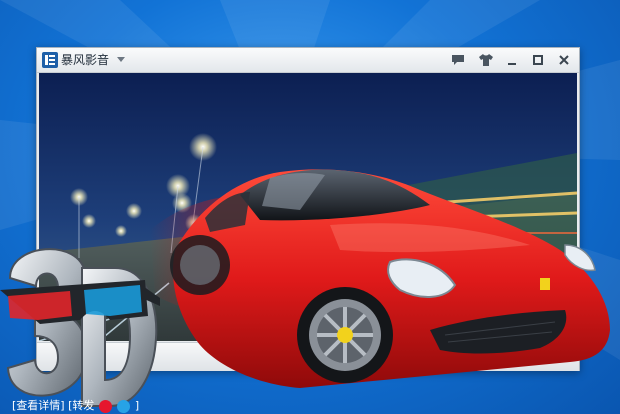 The width and height of the screenshot is (620, 414). Describe the element at coordinates (564, 60) in the screenshot. I see `close-icon` at that location.